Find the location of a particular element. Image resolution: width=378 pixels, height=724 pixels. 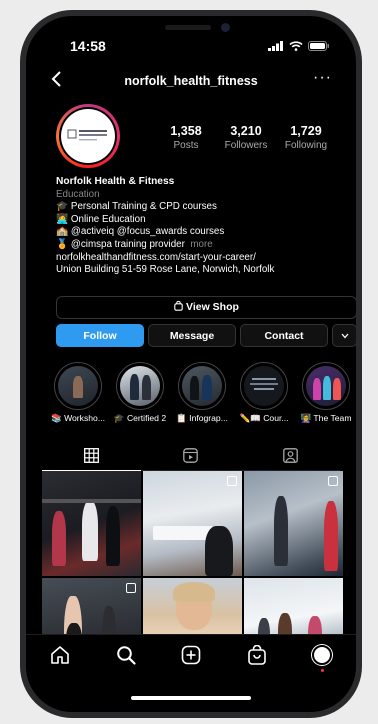

avatar is located at coordinates (88, 136).